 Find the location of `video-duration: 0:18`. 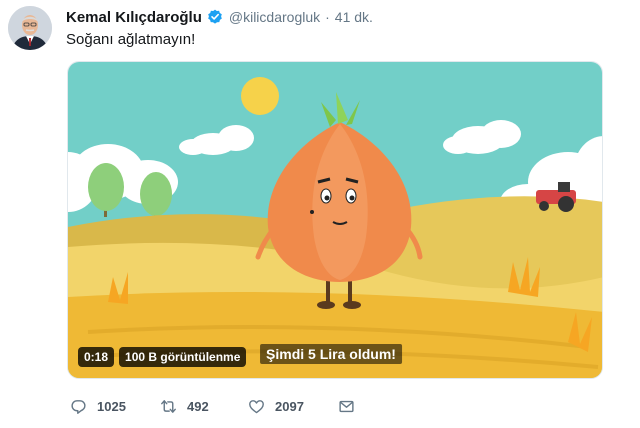

video-duration: 0:18 is located at coordinates (96, 357).